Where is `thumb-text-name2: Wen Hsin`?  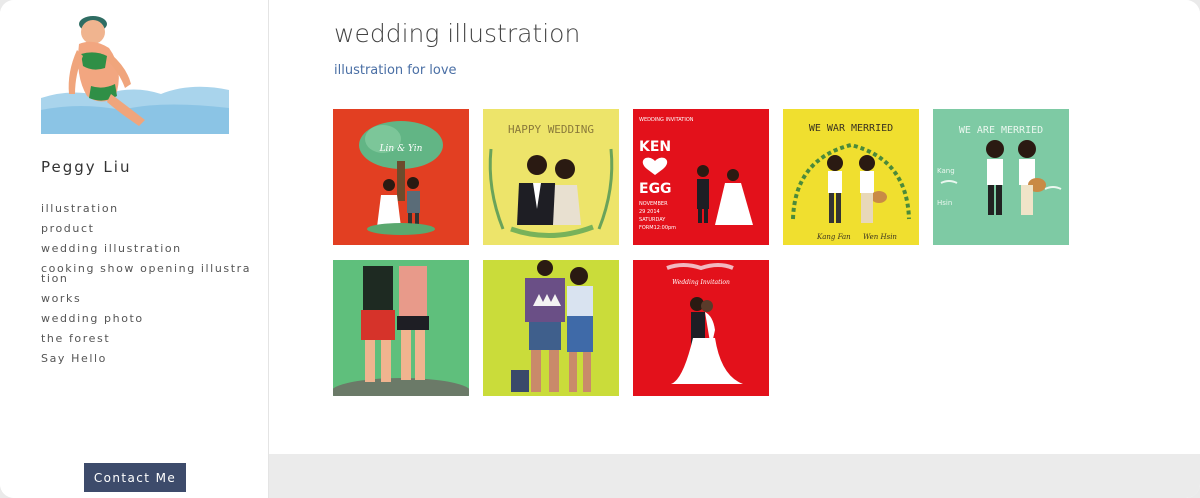 thumb-text-name2: Wen Hsin is located at coordinates (880, 237).